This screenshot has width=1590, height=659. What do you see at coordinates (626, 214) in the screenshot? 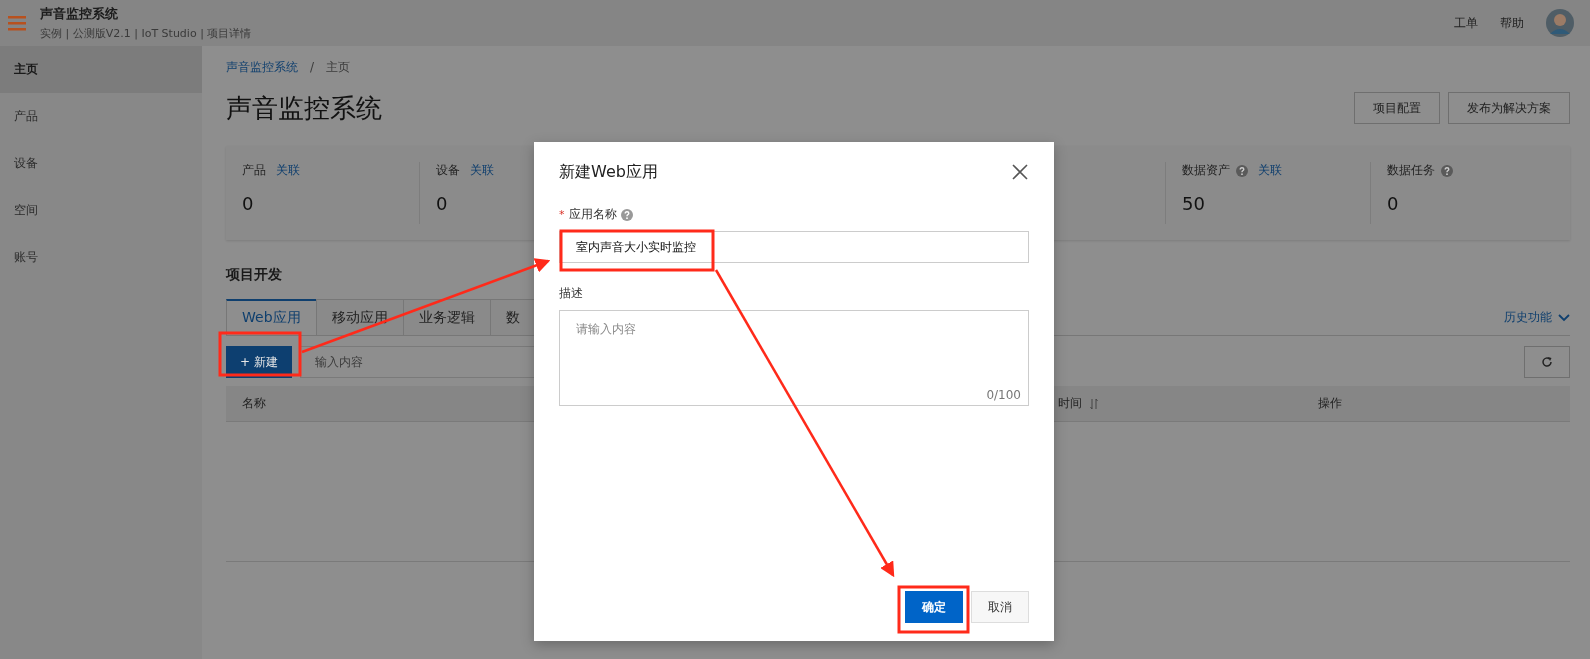
I see `help-icon` at bounding box center [626, 214].